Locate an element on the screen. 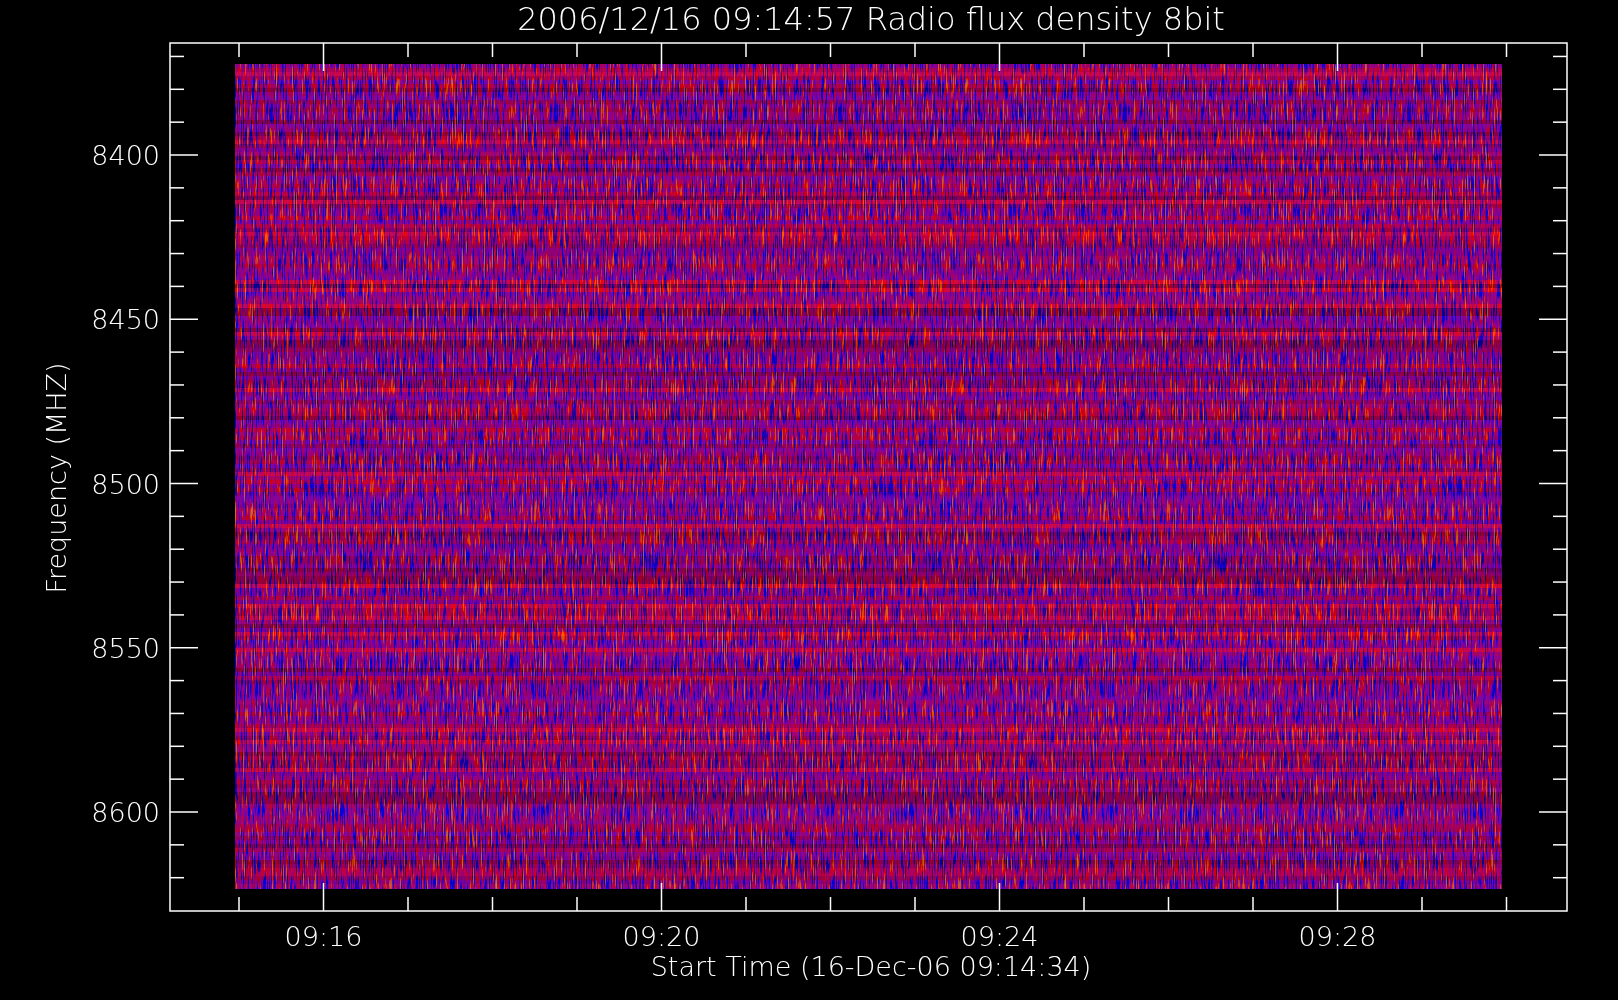  y-tick-label: 8600 is located at coordinates (125, 812).